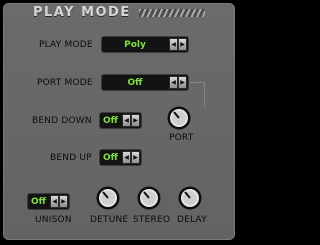 This screenshot has width=320, height=245. What do you see at coordinates (145, 82) in the screenshot?
I see `port-mode-selector: Off ◀ ▶` at bounding box center [145, 82].